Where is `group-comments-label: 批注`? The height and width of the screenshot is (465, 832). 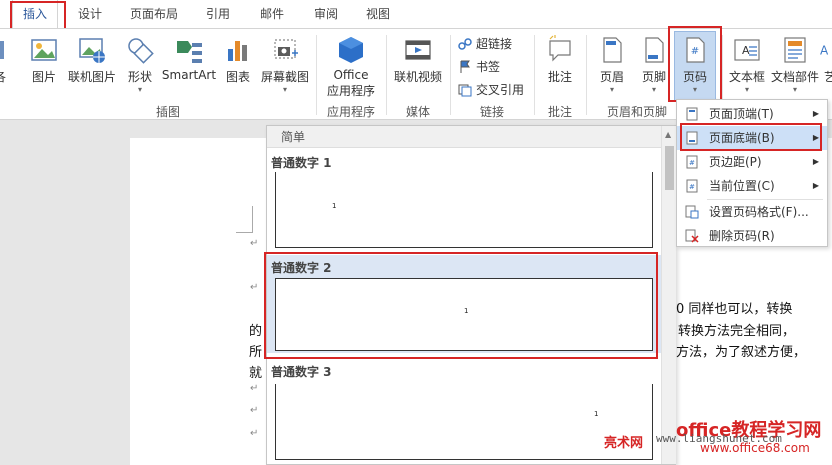
group-comments-label: 批注 is located at coordinates (559, 112).